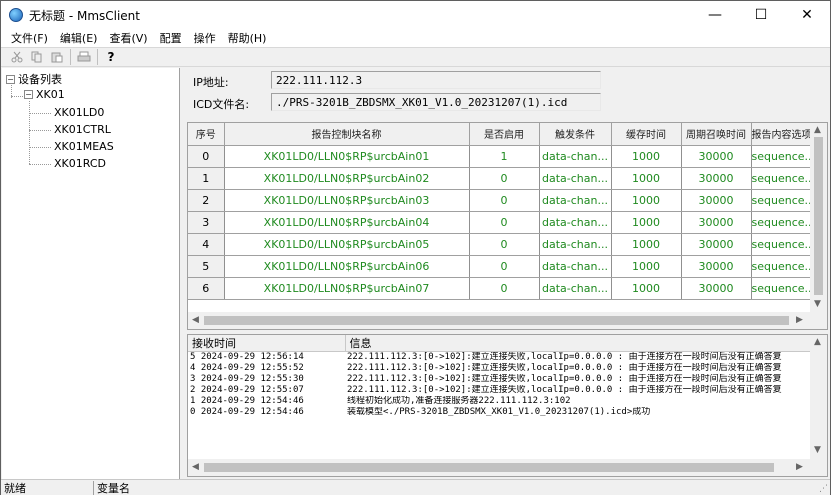 Image resolution: width=831 pixels, height=495 pixels. Describe the element at coordinates (247, 38) in the screenshot. I see `menu-help: 帮助(H)` at that location.